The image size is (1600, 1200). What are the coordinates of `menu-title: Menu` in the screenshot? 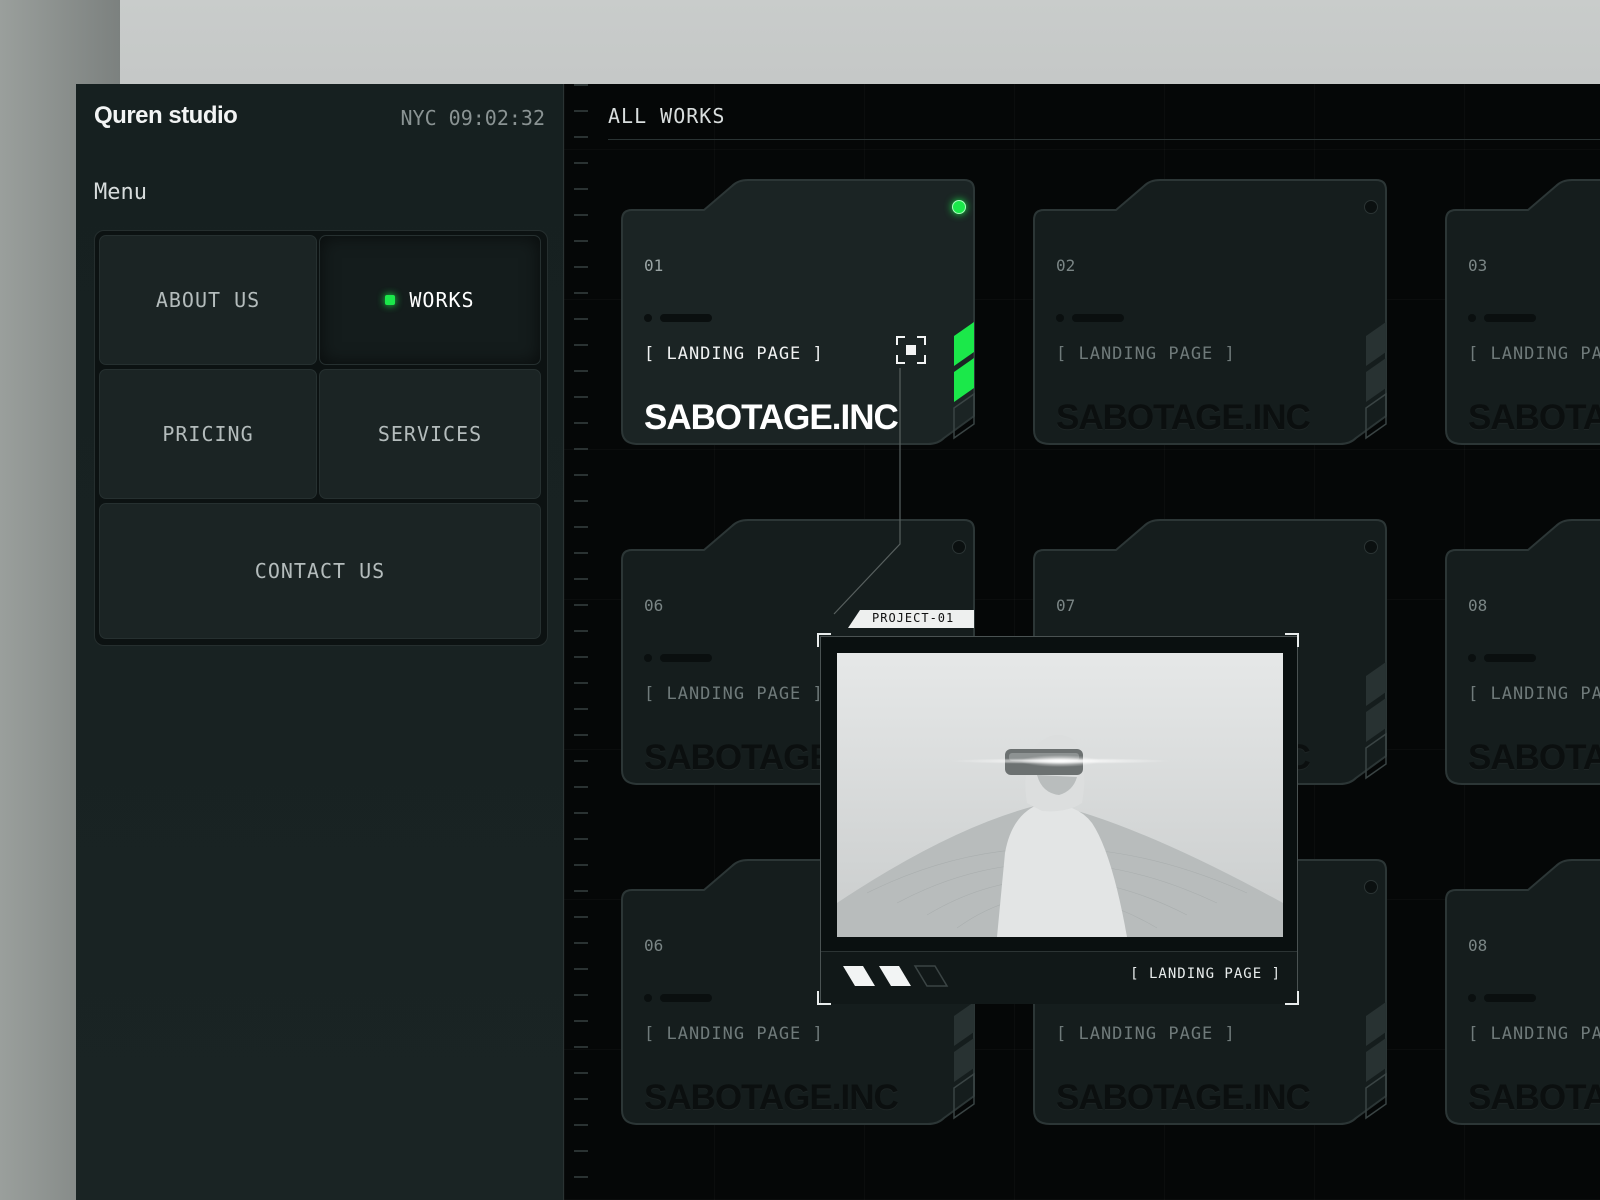 It's located at (120, 192).